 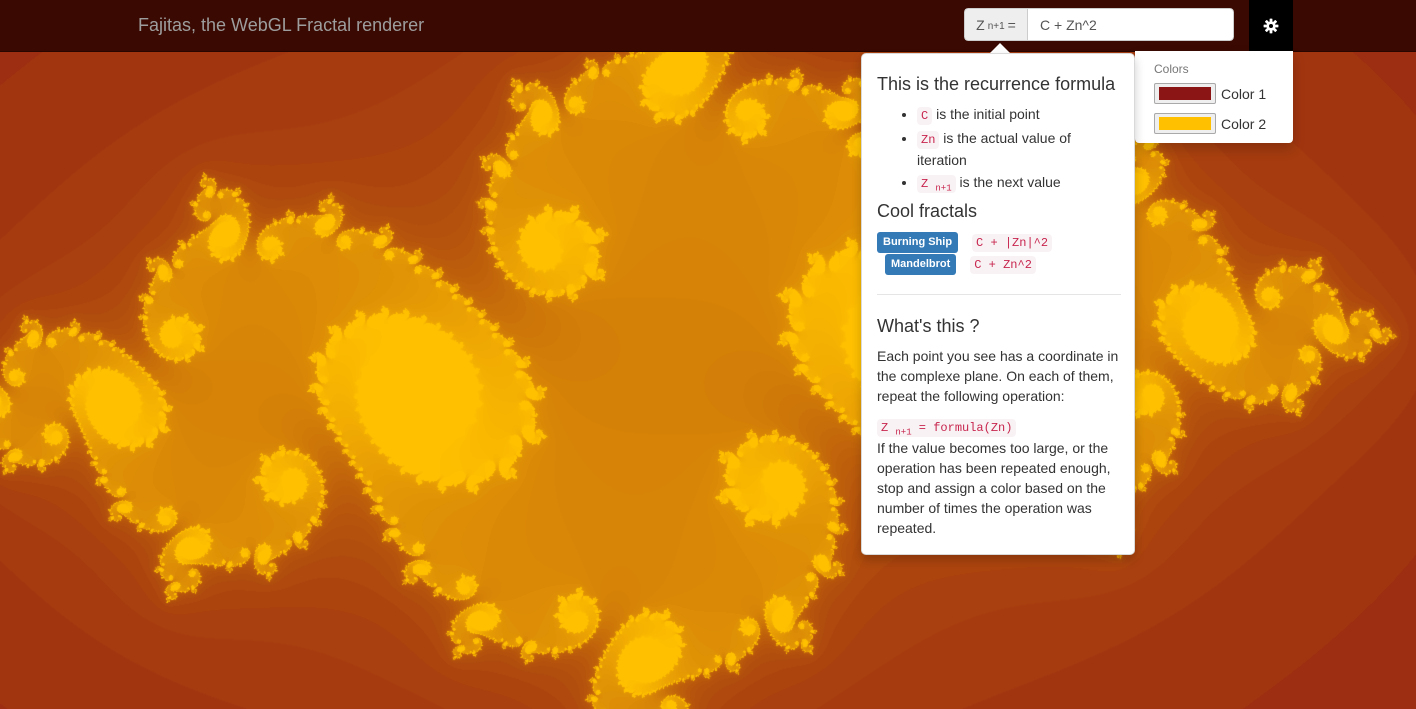 I want to click on gear-icon, so click(x=1271, y=25).